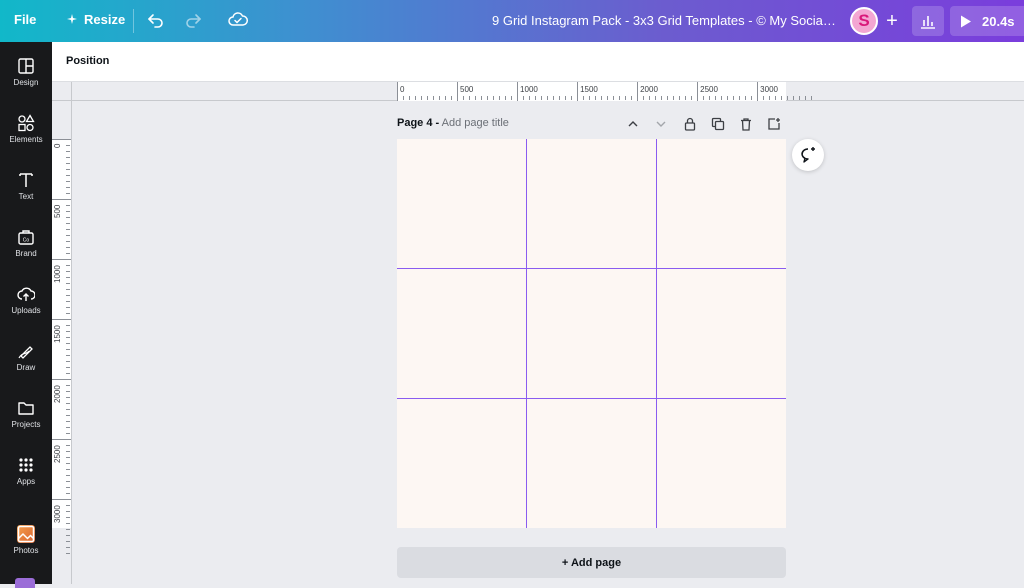  What do you see at coordinates (25, 19) in the screenshot?
I see `file-menu-button: File` at bounding box center [25, 19].